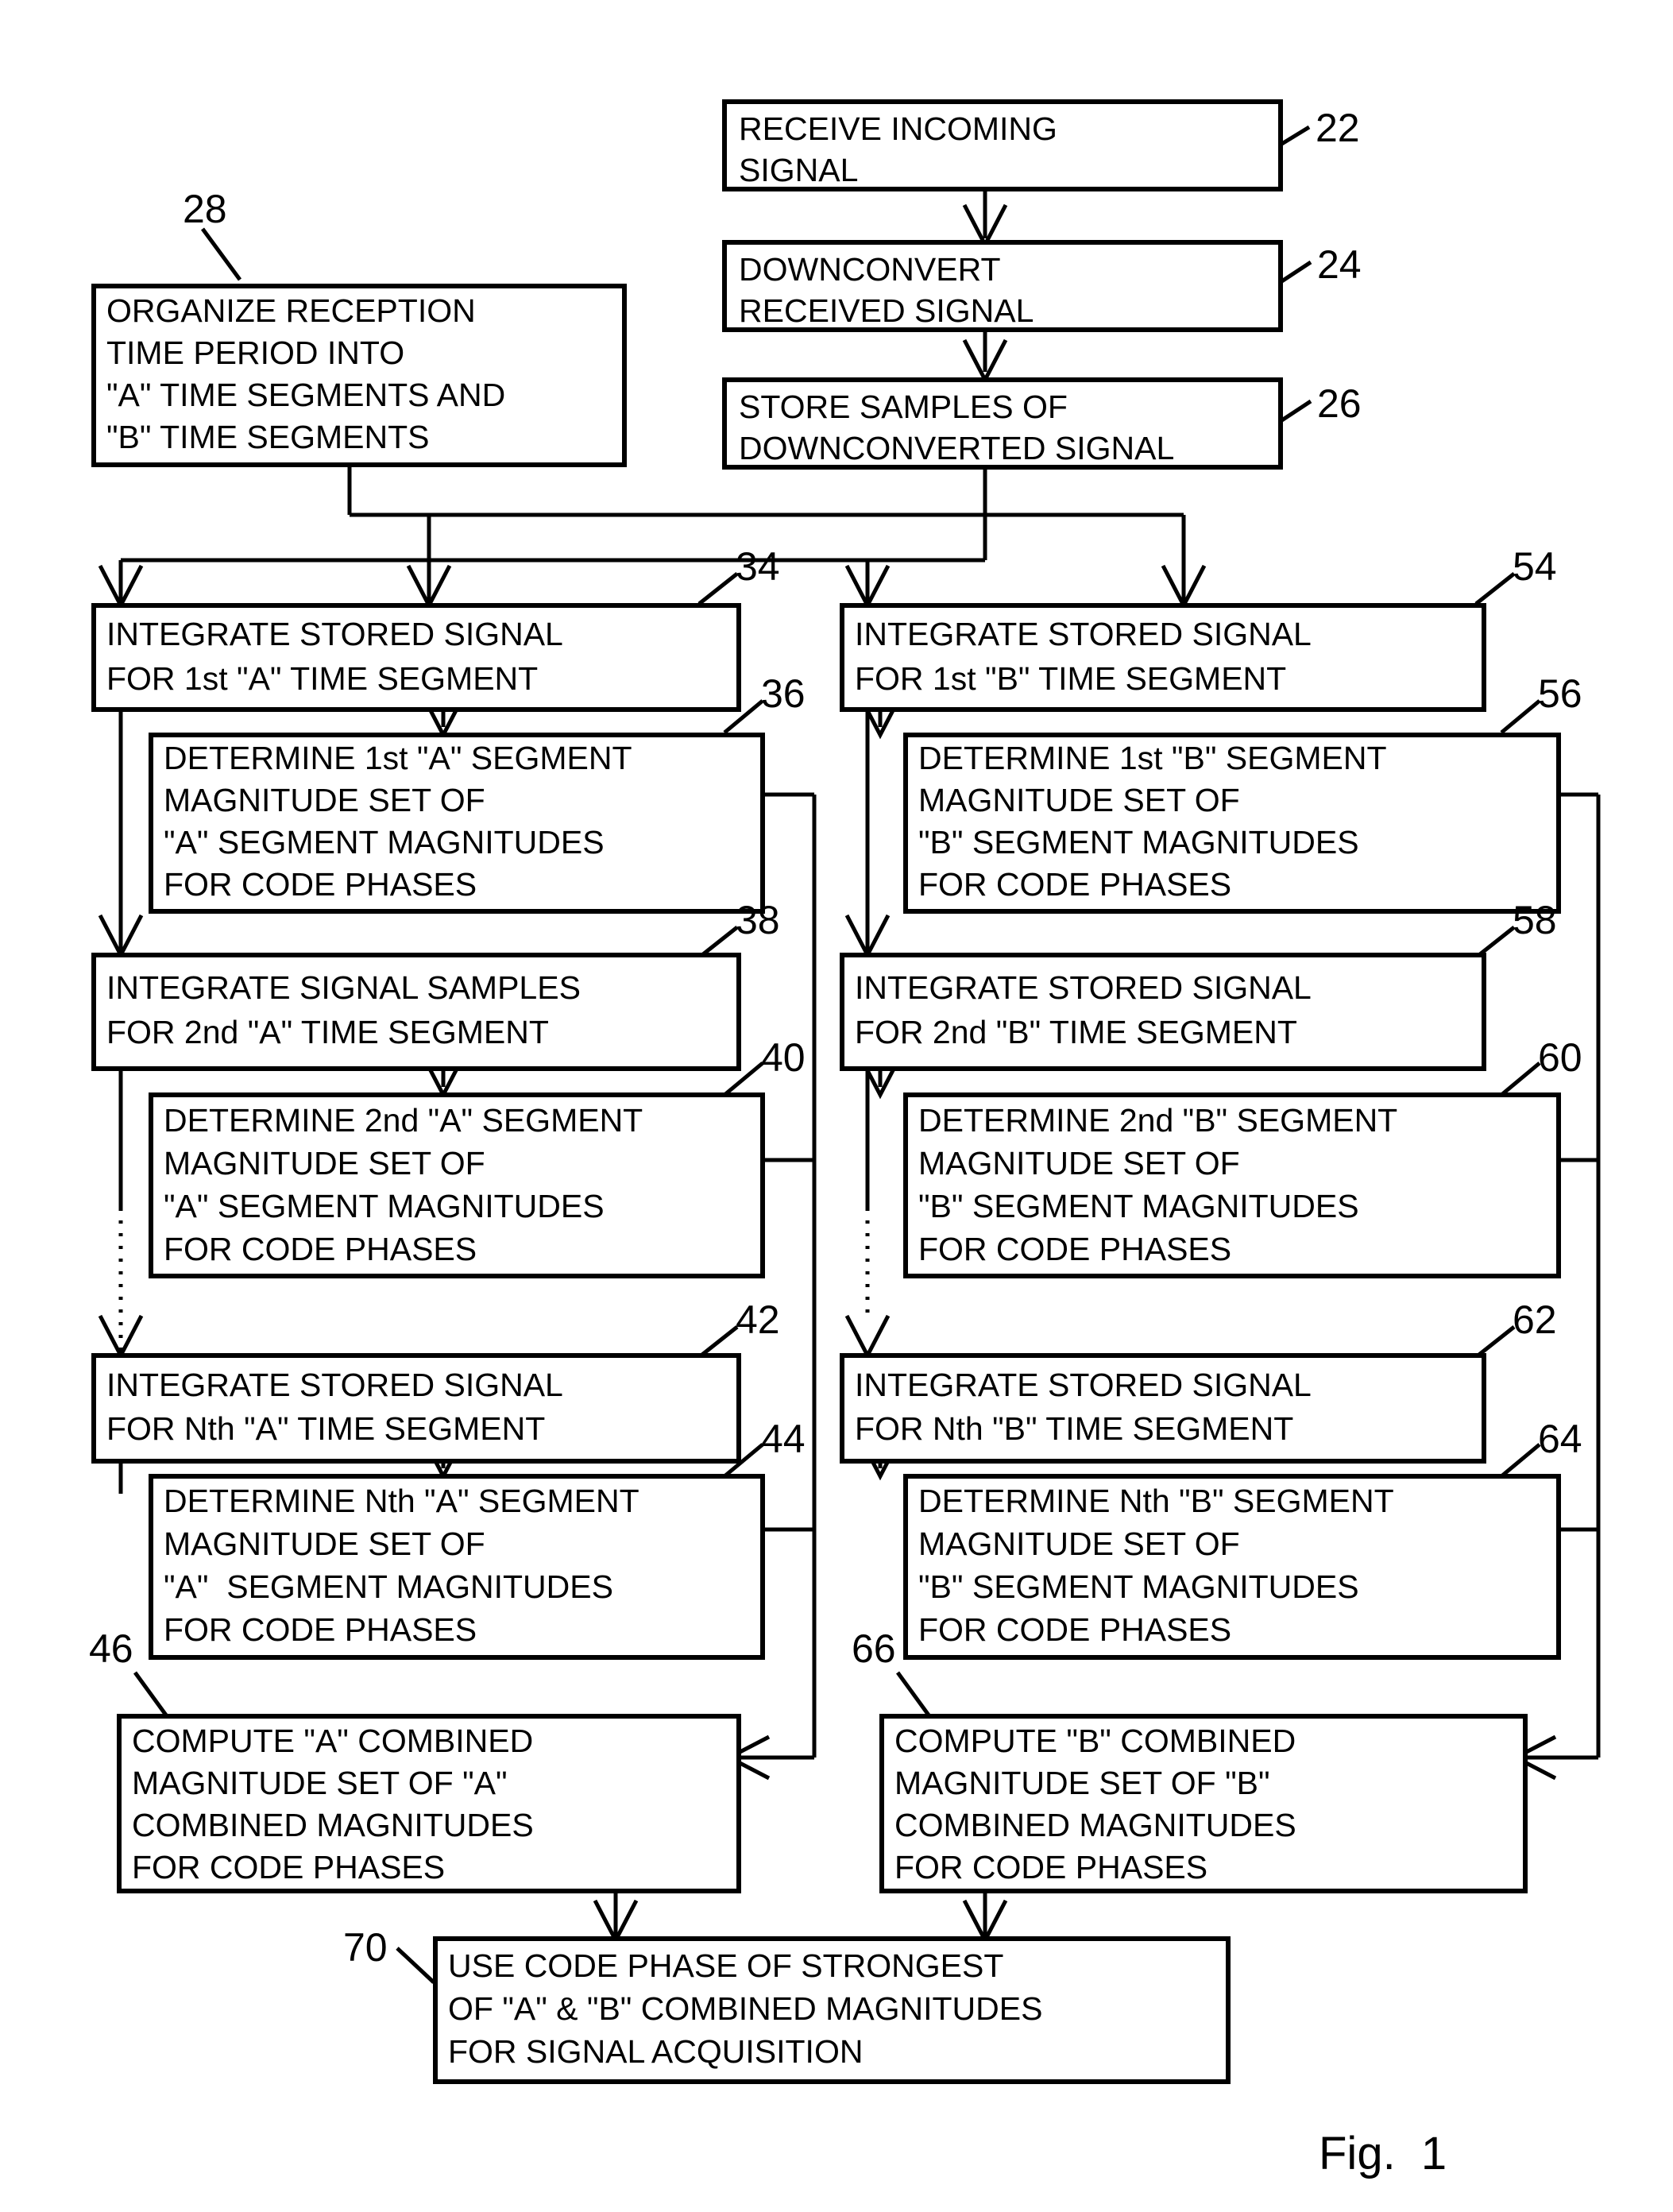 The image size is (1673, 2212). Describe the element at coordinates (324, 1544) in the screenshot. I see `box-44-line-2: MAGNITUDE SET OF` at that location.